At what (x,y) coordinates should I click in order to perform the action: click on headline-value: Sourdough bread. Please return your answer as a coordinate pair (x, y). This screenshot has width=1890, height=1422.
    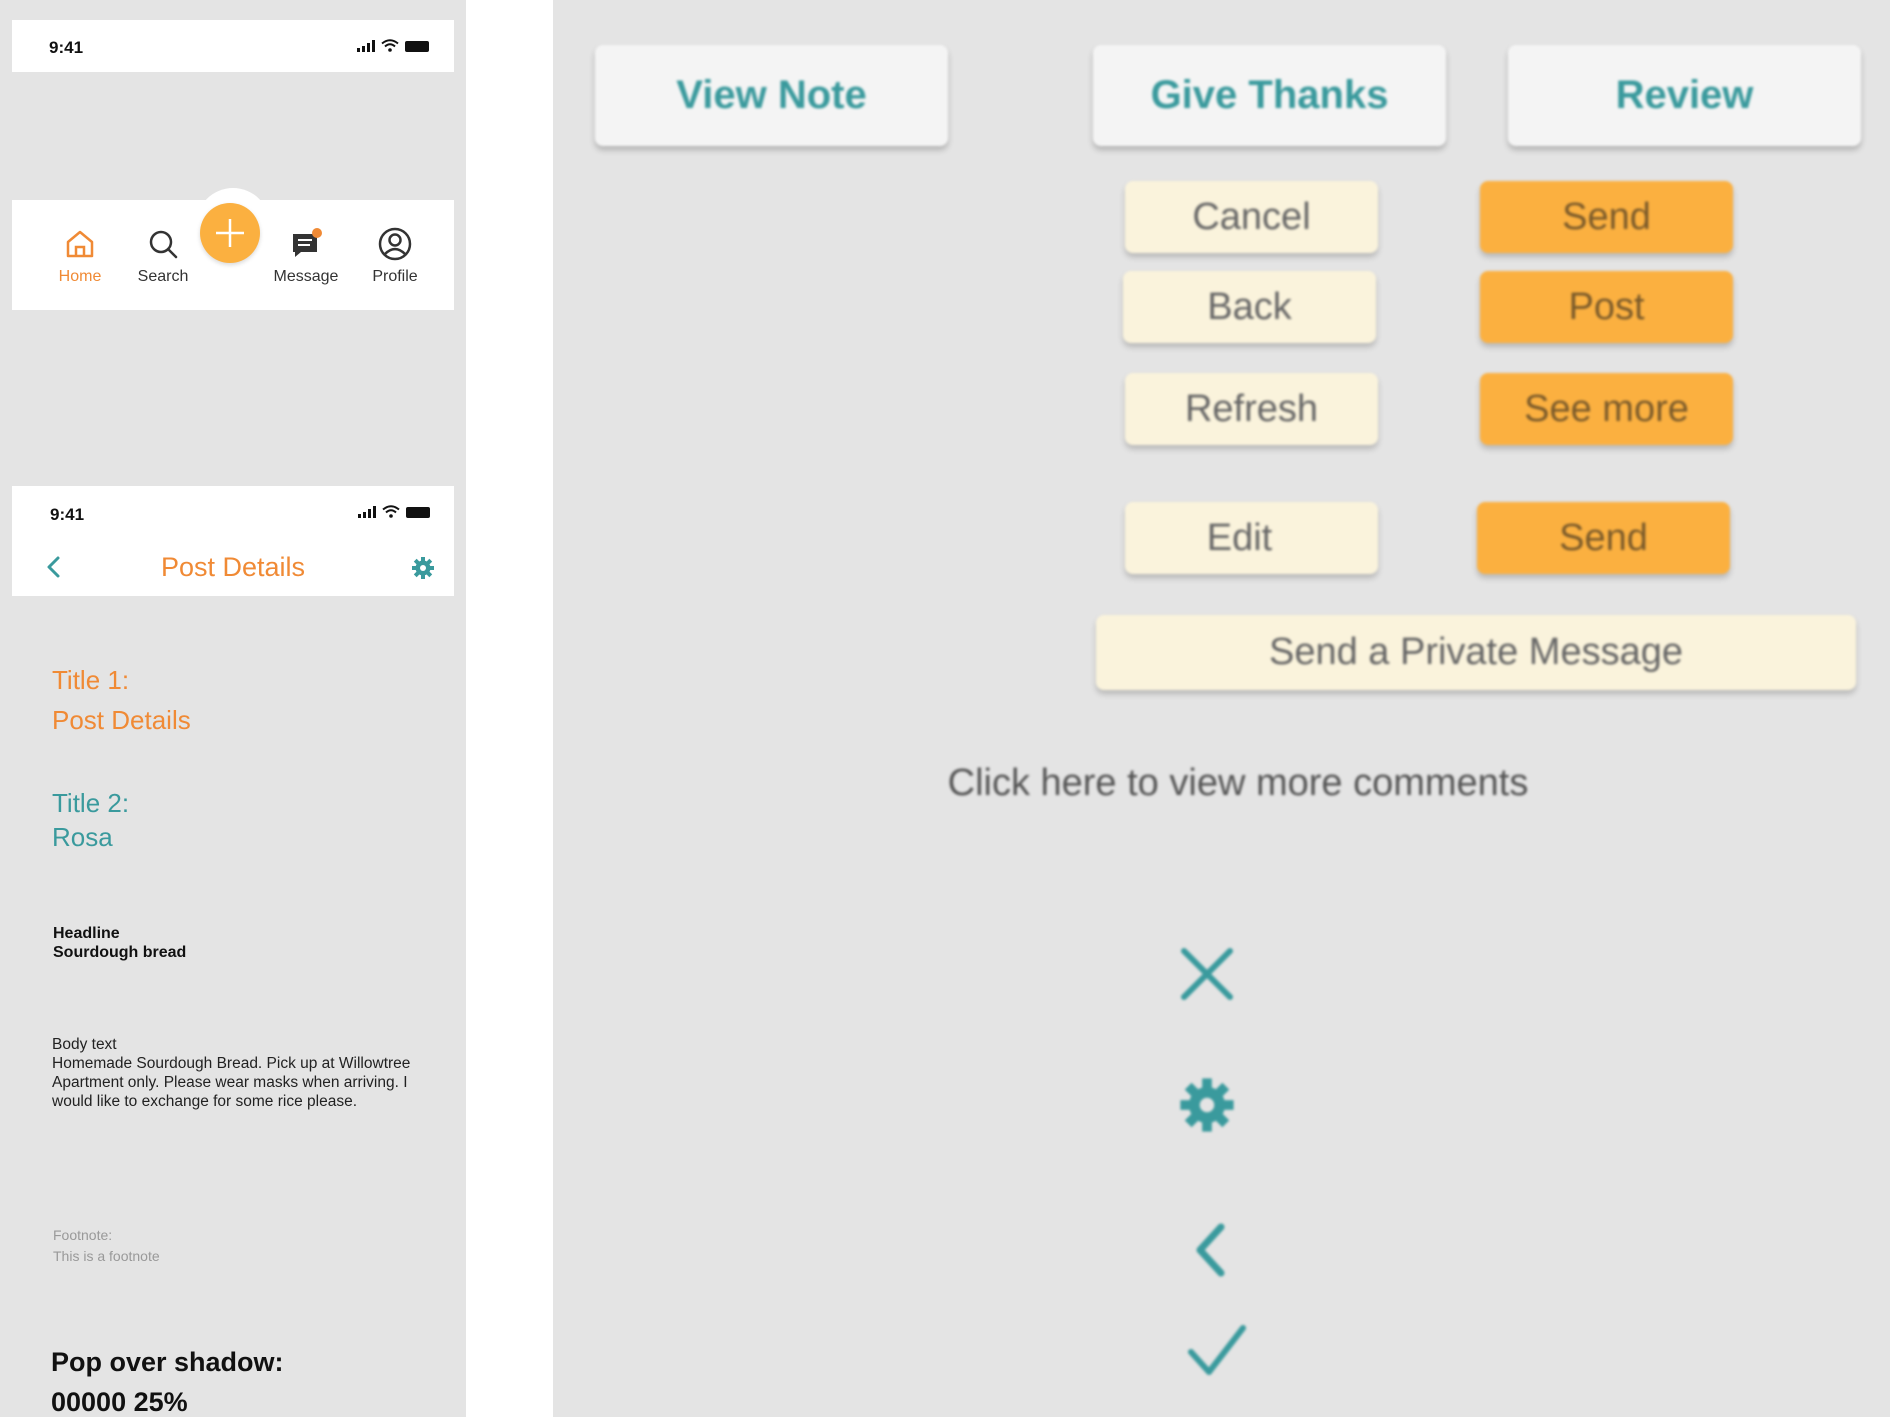
    Looking at the image, I should click on (120, 952).